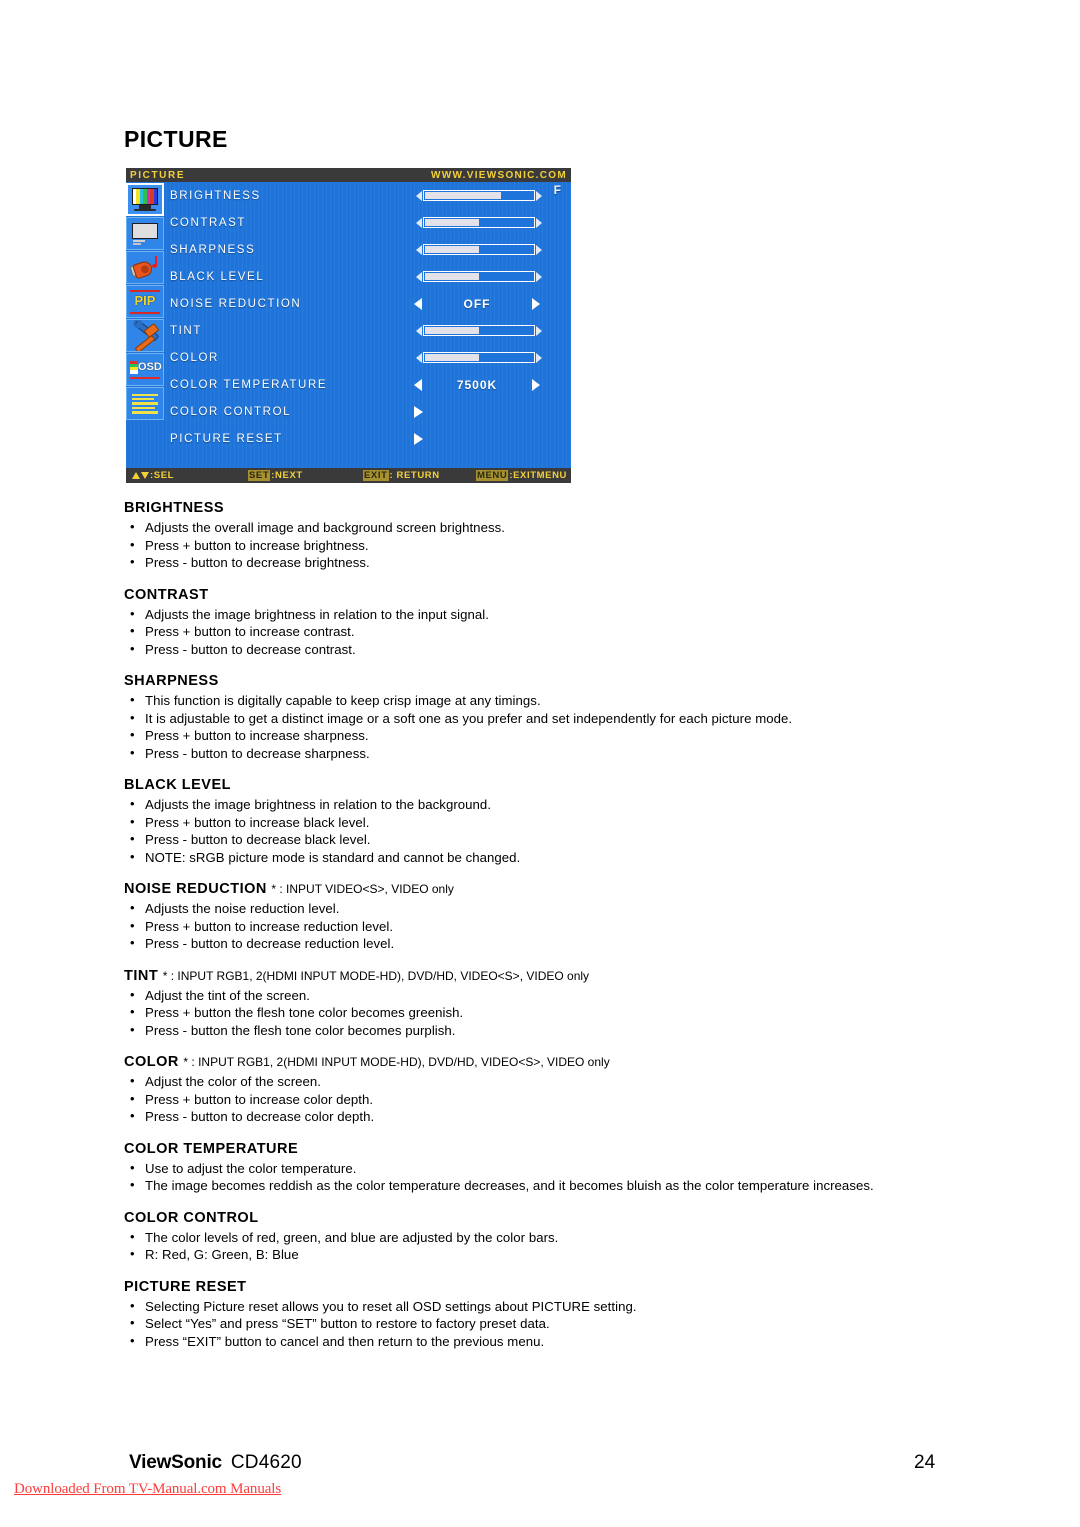 This screenshot has height=1527, width=1080. I want to click on osd-control-contrast, so click(472, 222).